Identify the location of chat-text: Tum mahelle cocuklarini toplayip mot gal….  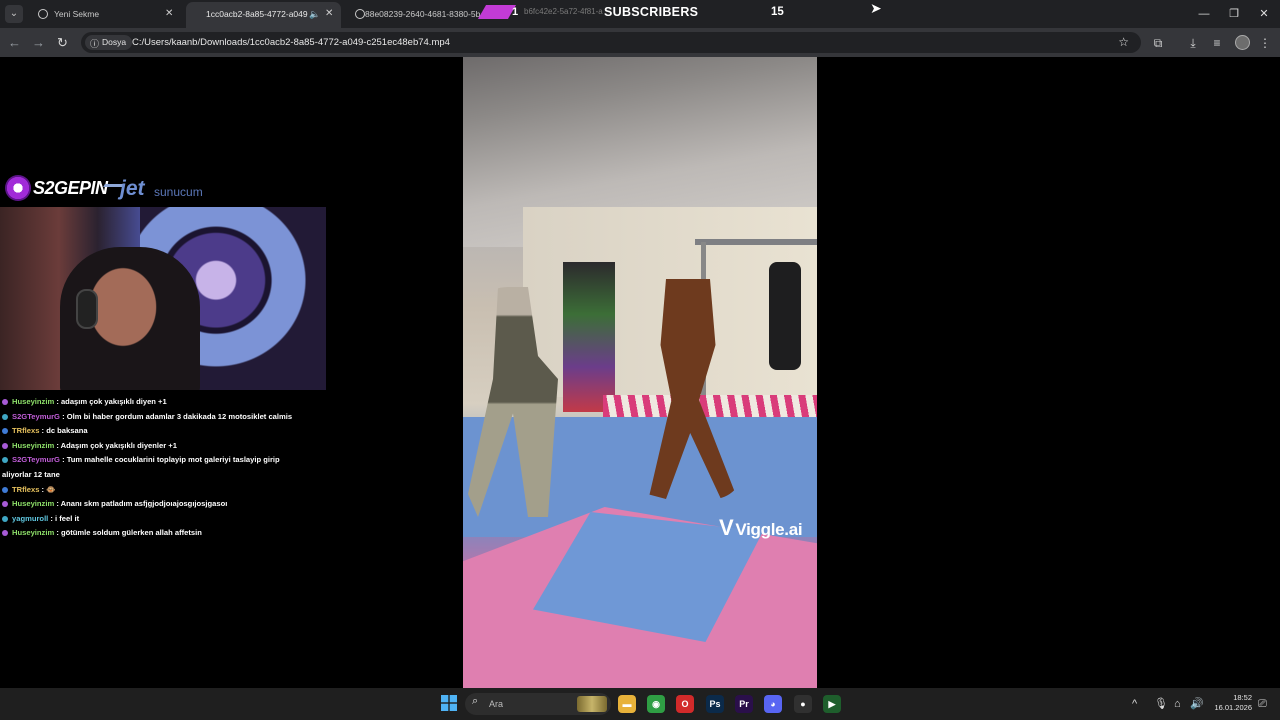
(173, 460).